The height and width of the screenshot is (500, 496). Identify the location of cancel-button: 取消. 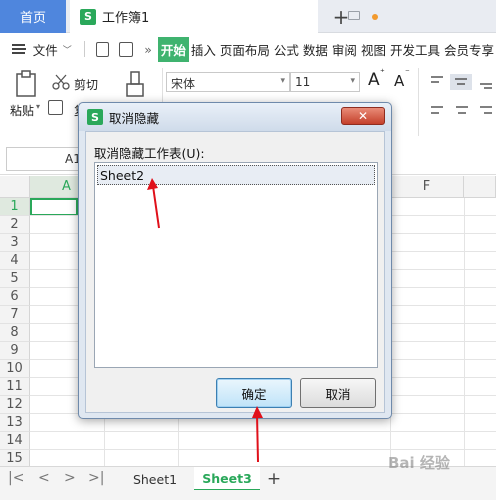
(338, 393).